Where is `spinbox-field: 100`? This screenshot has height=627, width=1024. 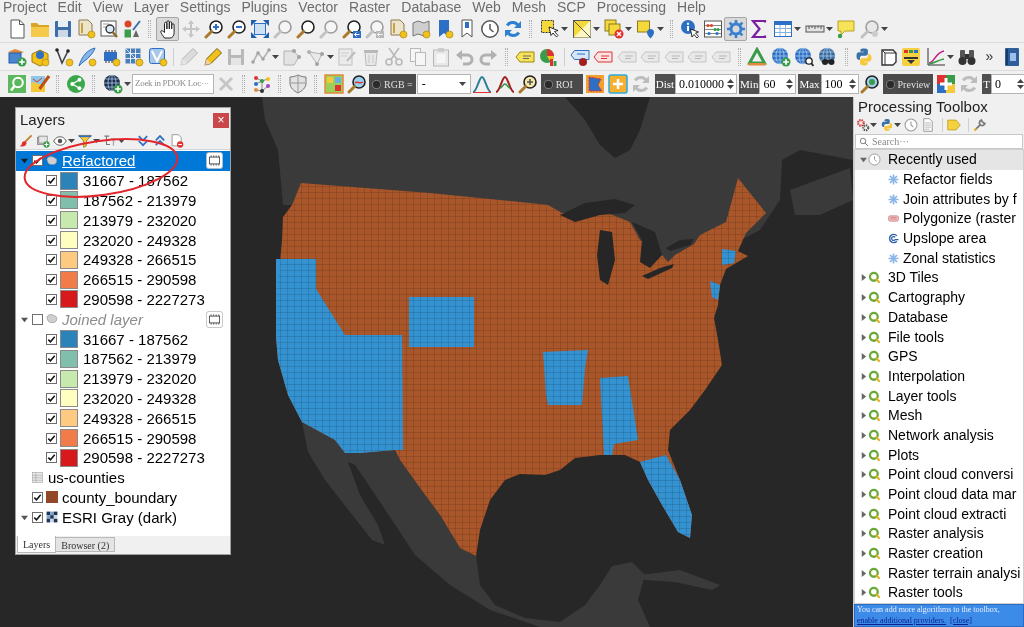 spinbox-field: 100 is located at coordinates (839, 84).